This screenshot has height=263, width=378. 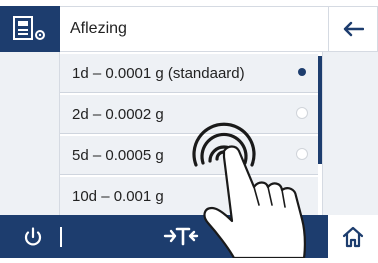 I want to click on radio-selected, so click(x=302, y=72).